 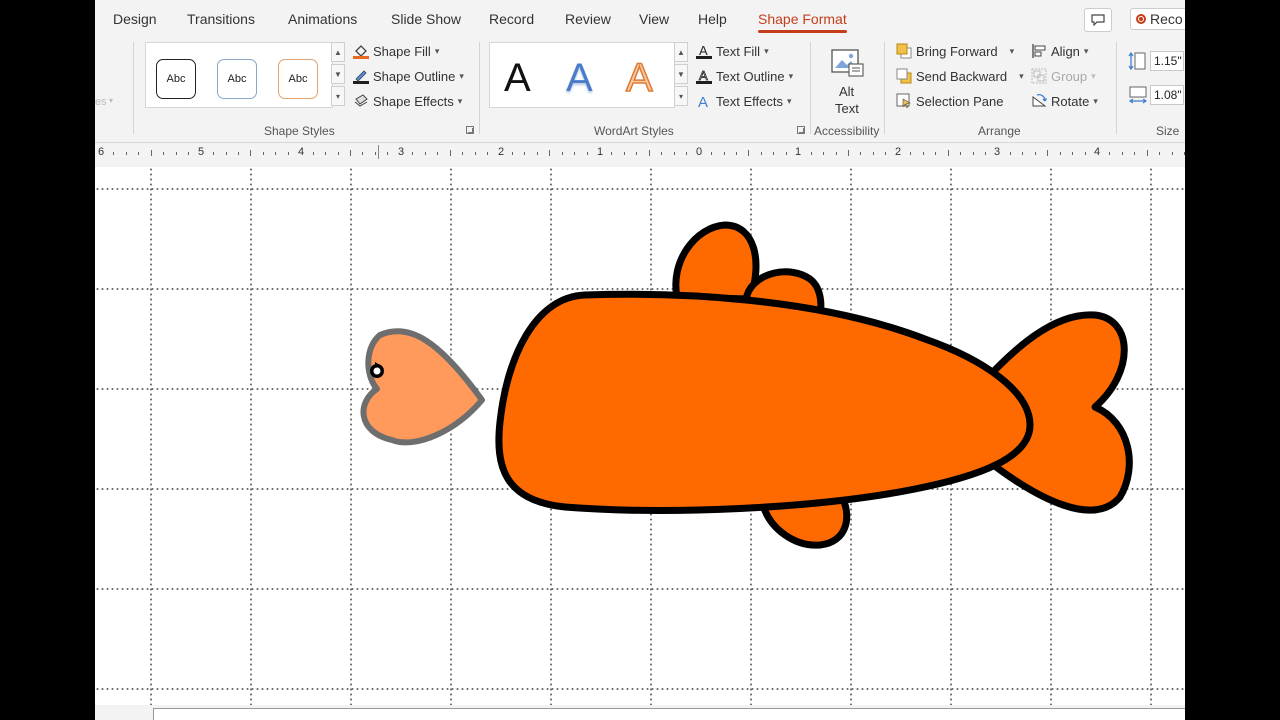 What do you see at coordinates (396, 51) in the screenshot?
I see `shape-fill-button: Shape Fill ▾` at bounding box center [396, 51].